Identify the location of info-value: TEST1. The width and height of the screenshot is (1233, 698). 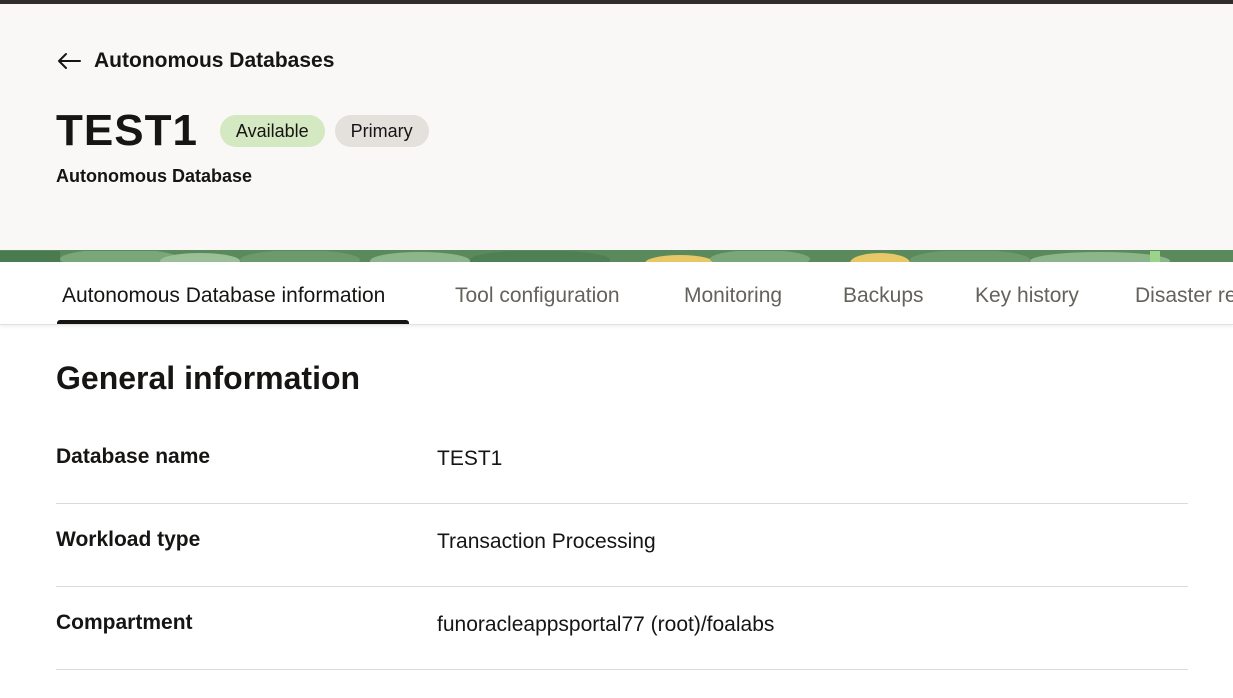
(470, 458).